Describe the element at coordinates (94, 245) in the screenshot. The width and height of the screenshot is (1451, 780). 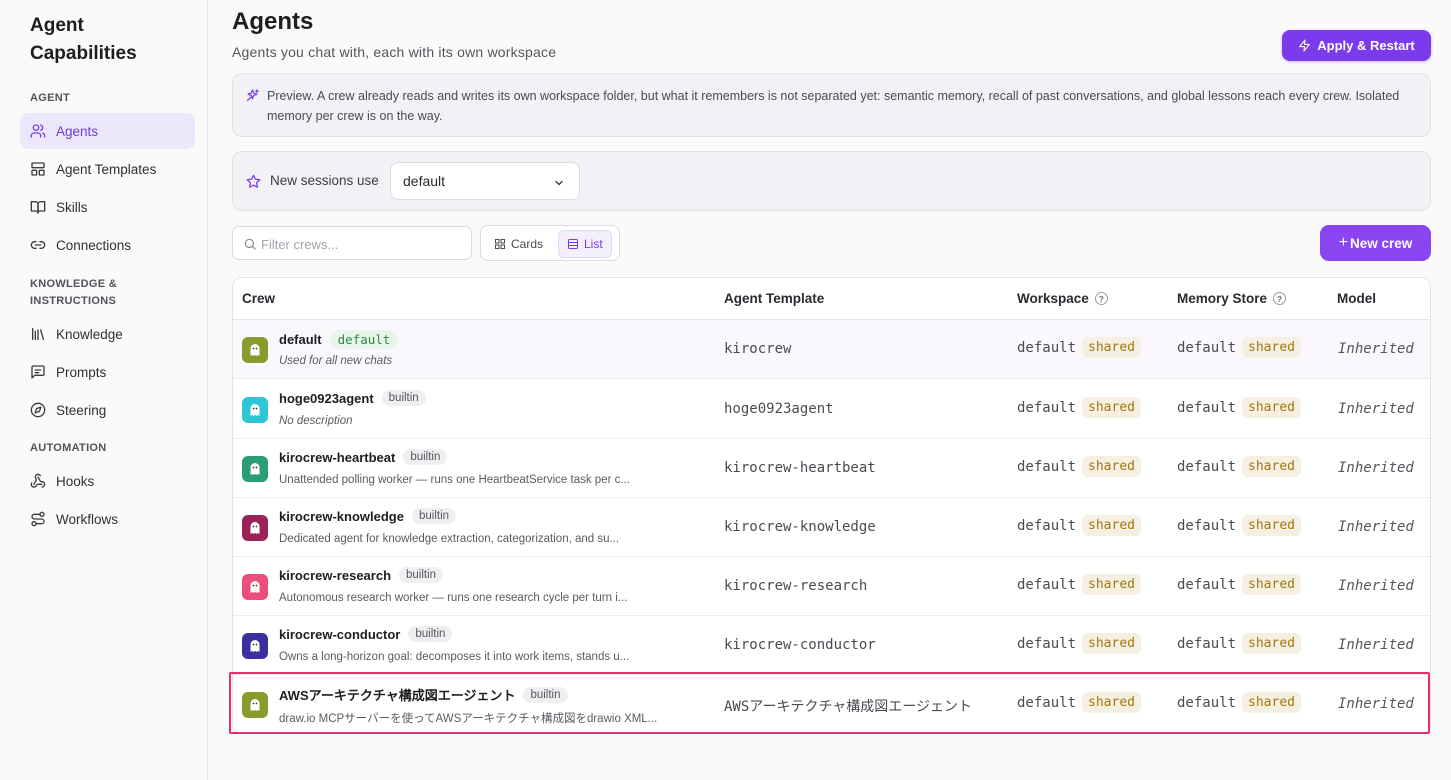
I see `sidebar-item-label: Connections` at that location.